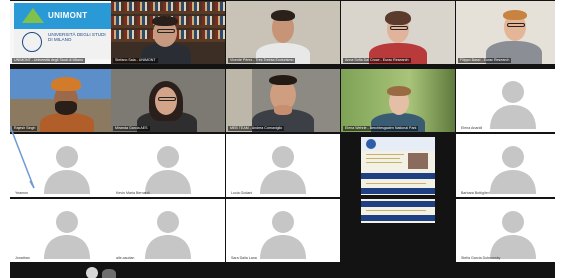  Describe the element at coordinates (485, 60) in the screenshot. I see `participant-name: Filippo Bassi - Eurac Research` at that location.